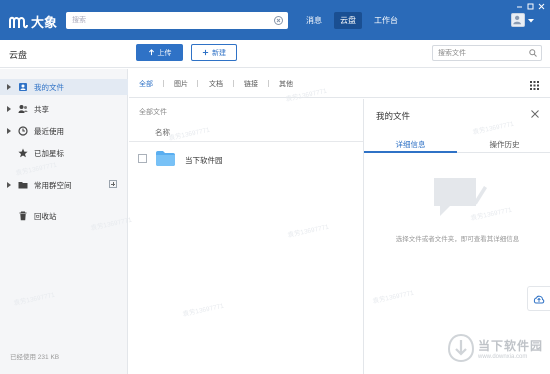 This screenshot has width=550, height=374. I want to click on file-name: 当下软件园, so click(204, 160).